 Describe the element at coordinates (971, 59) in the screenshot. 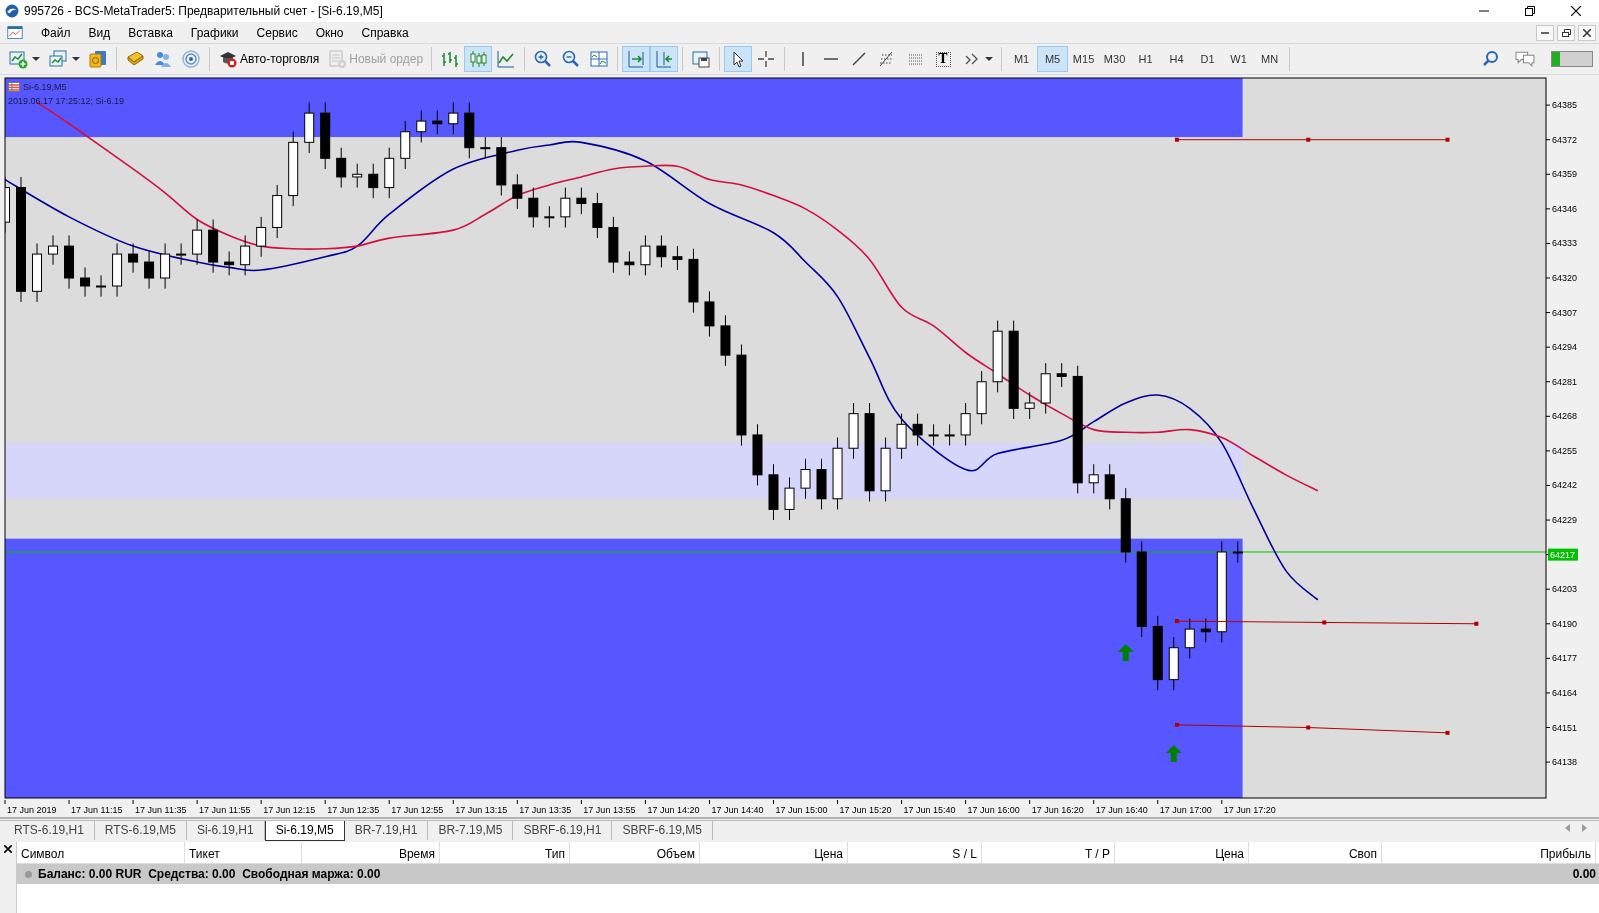

I see `arrows-icon` at that location.